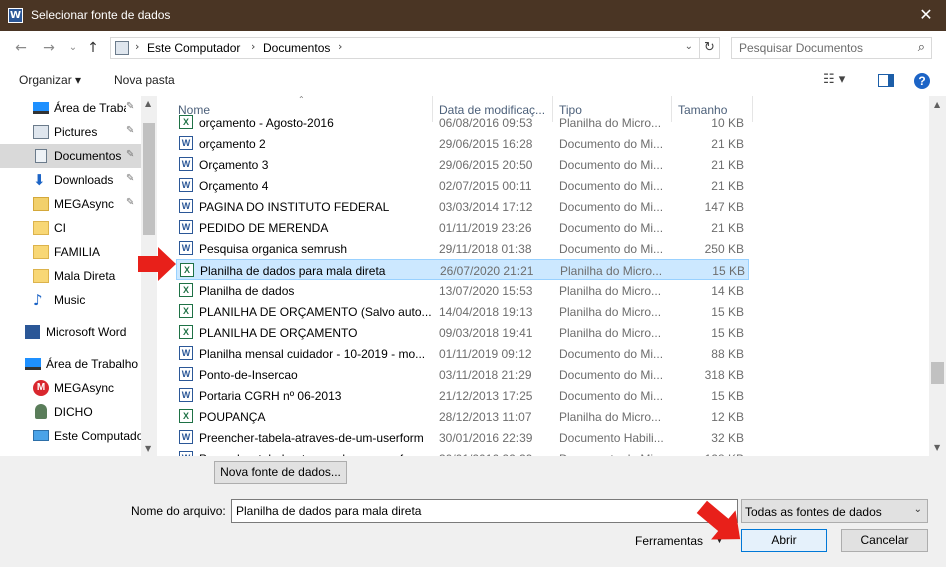  What do you see at coordinates (144, 80) in the screenshot?
I see `new-folder-button: Nova pasta` at bounding box center [144, 80].